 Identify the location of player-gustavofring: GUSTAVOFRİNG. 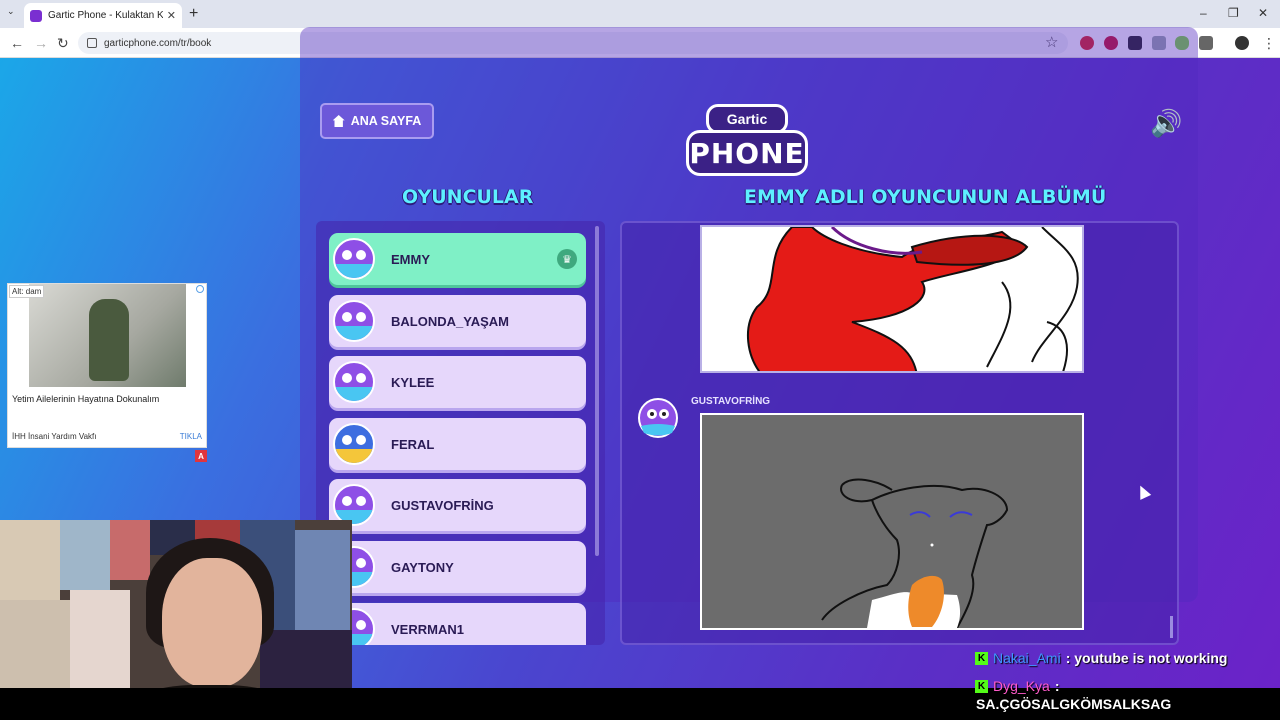
(457, 505).